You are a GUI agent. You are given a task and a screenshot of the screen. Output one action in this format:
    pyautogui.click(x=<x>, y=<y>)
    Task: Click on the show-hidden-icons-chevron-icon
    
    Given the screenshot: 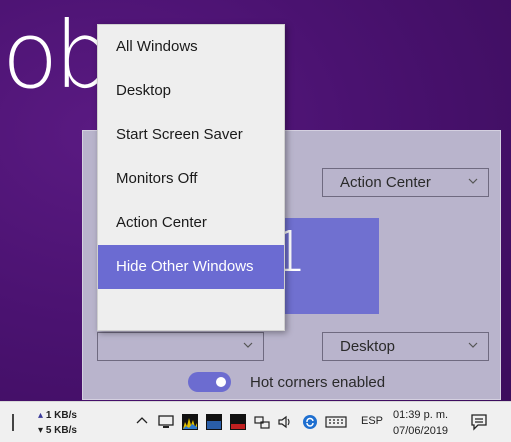 What is the action you would take?
    pyautogui.click(x=142, y=420)
    